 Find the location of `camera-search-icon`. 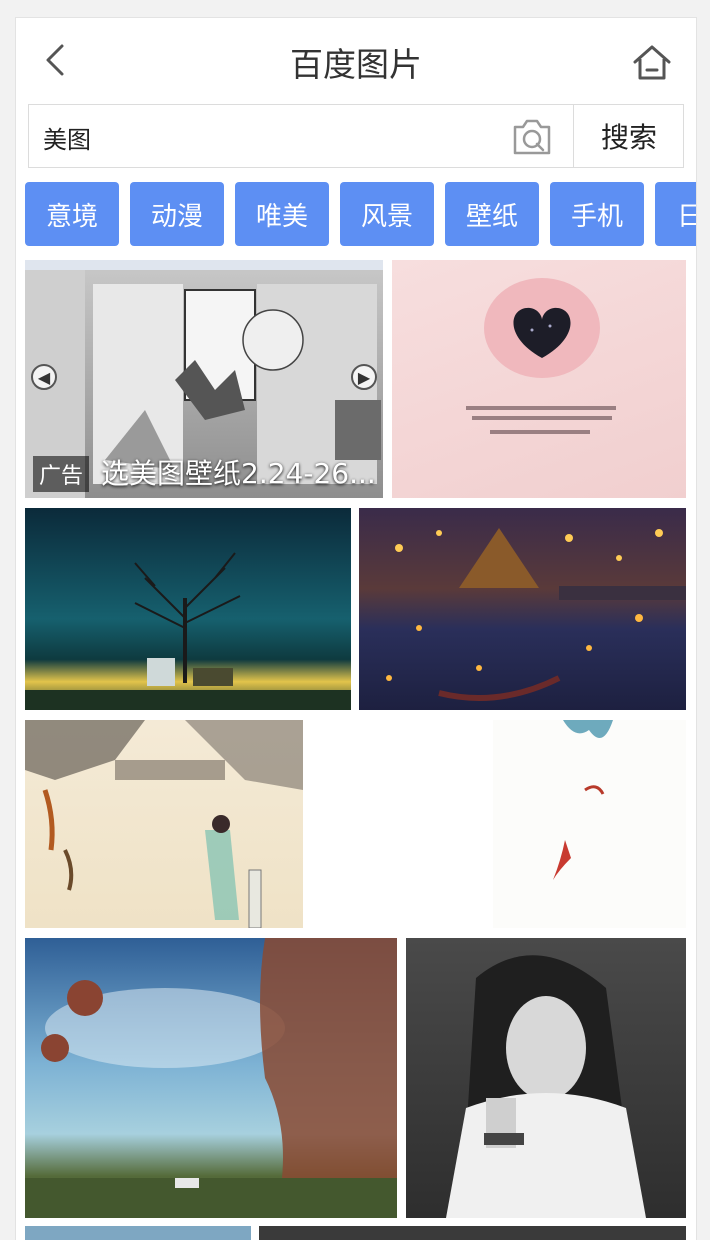

camera-search-icon is located at coordinates (532, 137).